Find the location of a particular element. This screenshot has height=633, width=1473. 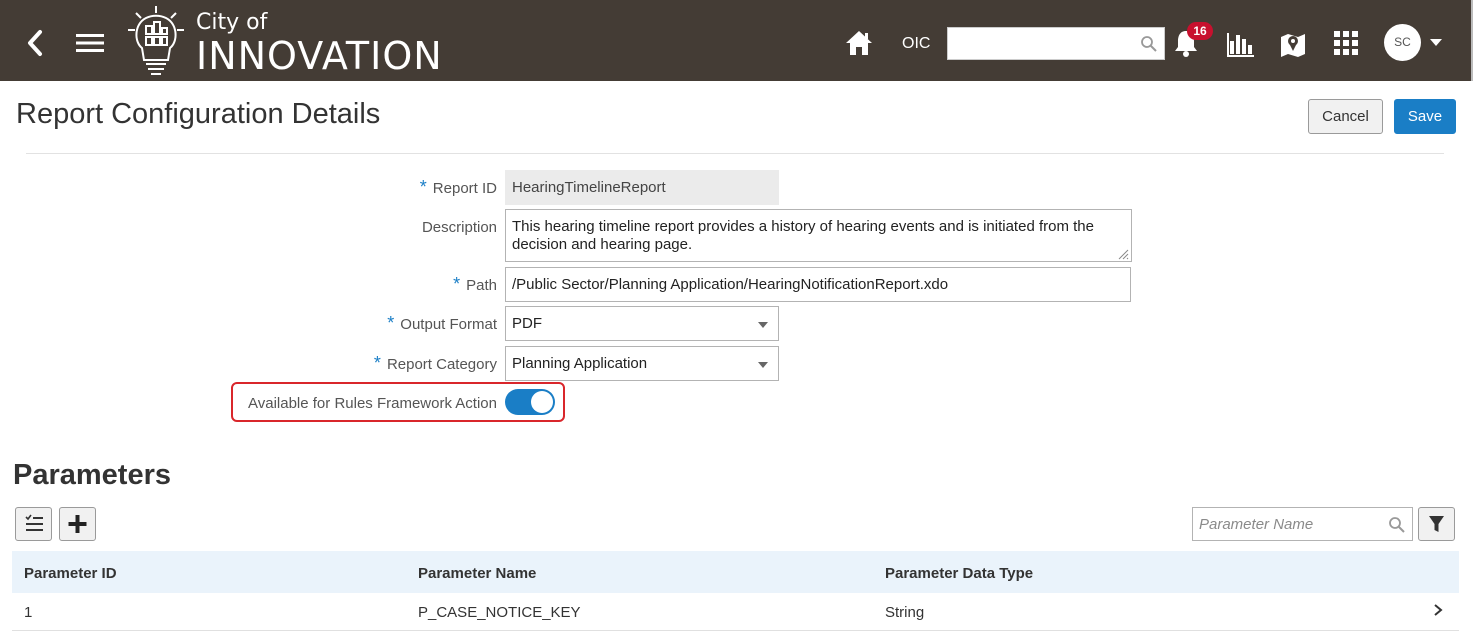

logo-text-line2: INNOVATION is located at coordinates (319, 56).